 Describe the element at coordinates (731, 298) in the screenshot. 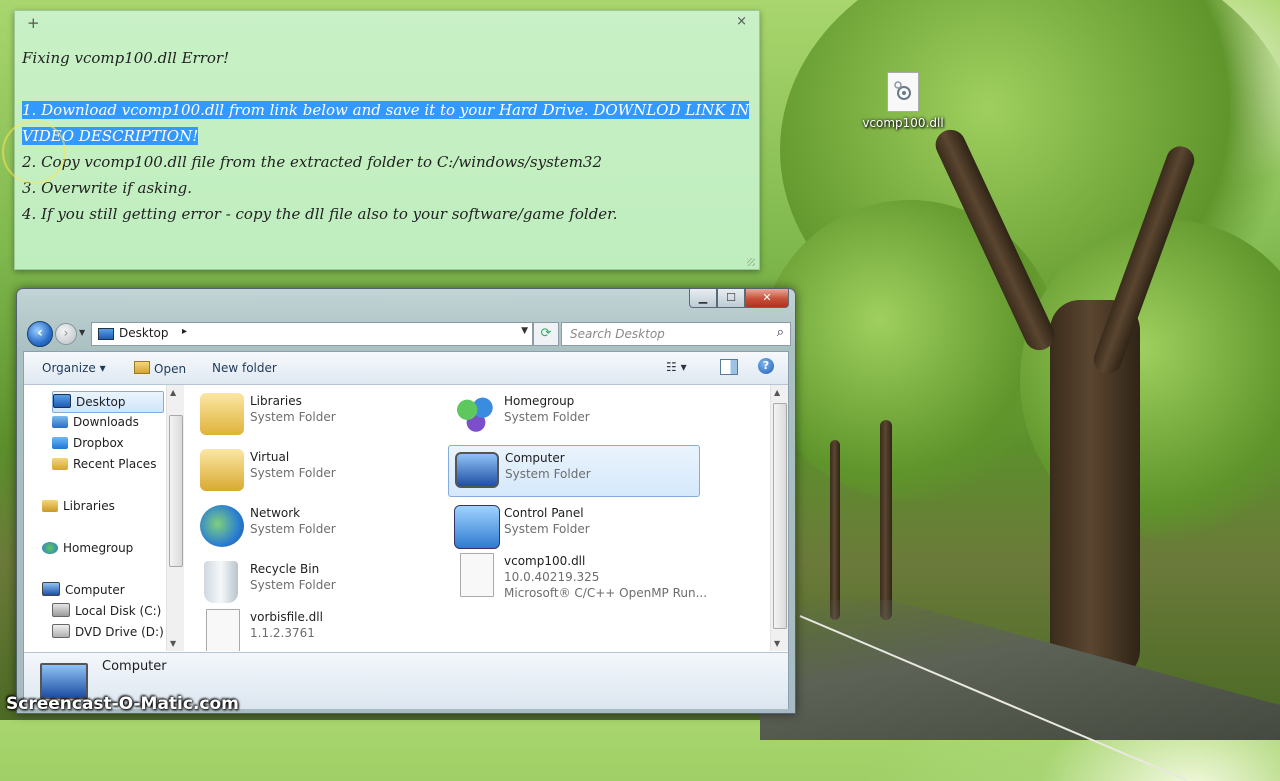

I see `maximize-button: ☐` at that location.